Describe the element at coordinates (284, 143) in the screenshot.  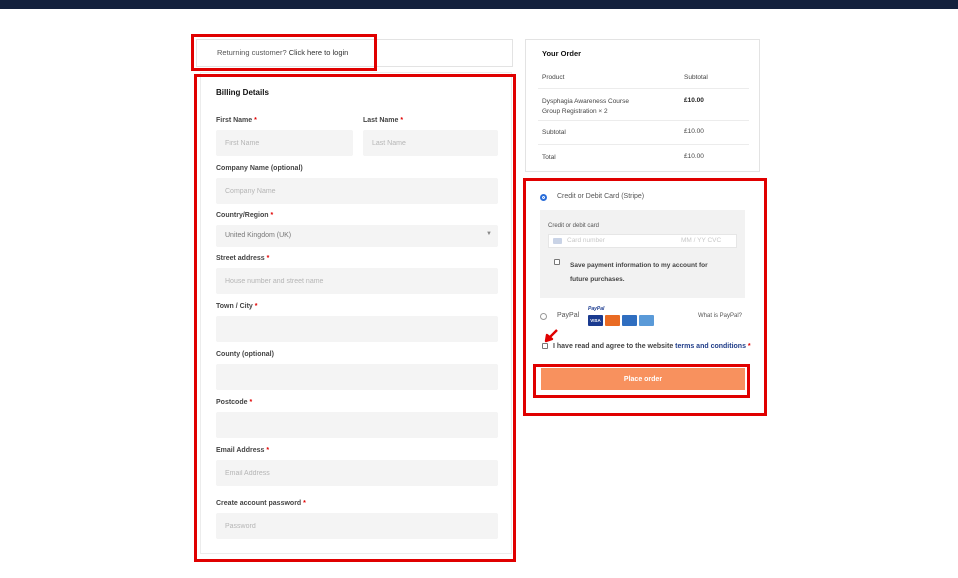
I see `first-name-input` at that location.